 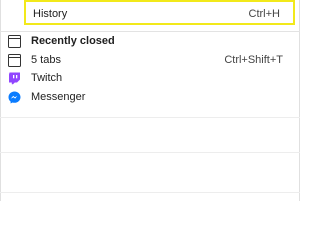 I want to click on item-label: Messenger, so click(x=58, y=97).